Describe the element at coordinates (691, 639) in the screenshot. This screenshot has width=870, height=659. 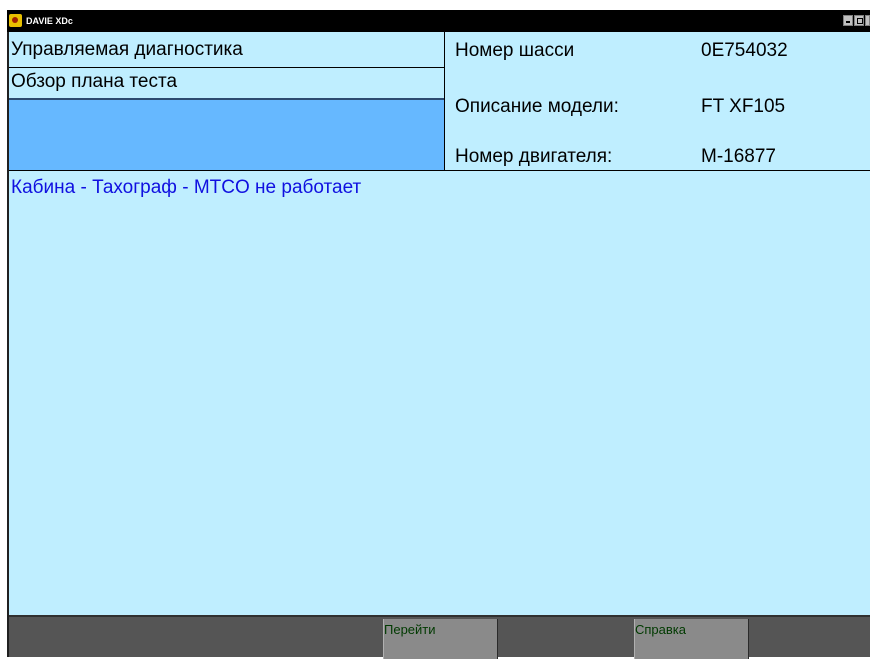
I see `help-button: Справка` at that location.